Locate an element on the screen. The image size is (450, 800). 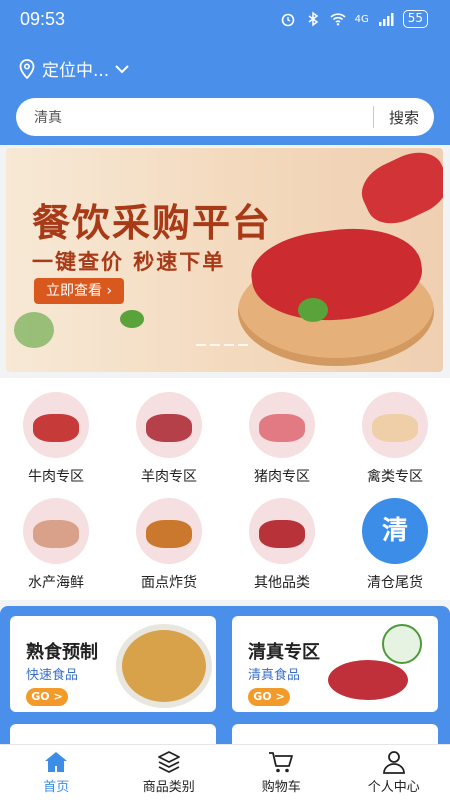
nav-cart: 购物车 is located at coordinates (281, 772).